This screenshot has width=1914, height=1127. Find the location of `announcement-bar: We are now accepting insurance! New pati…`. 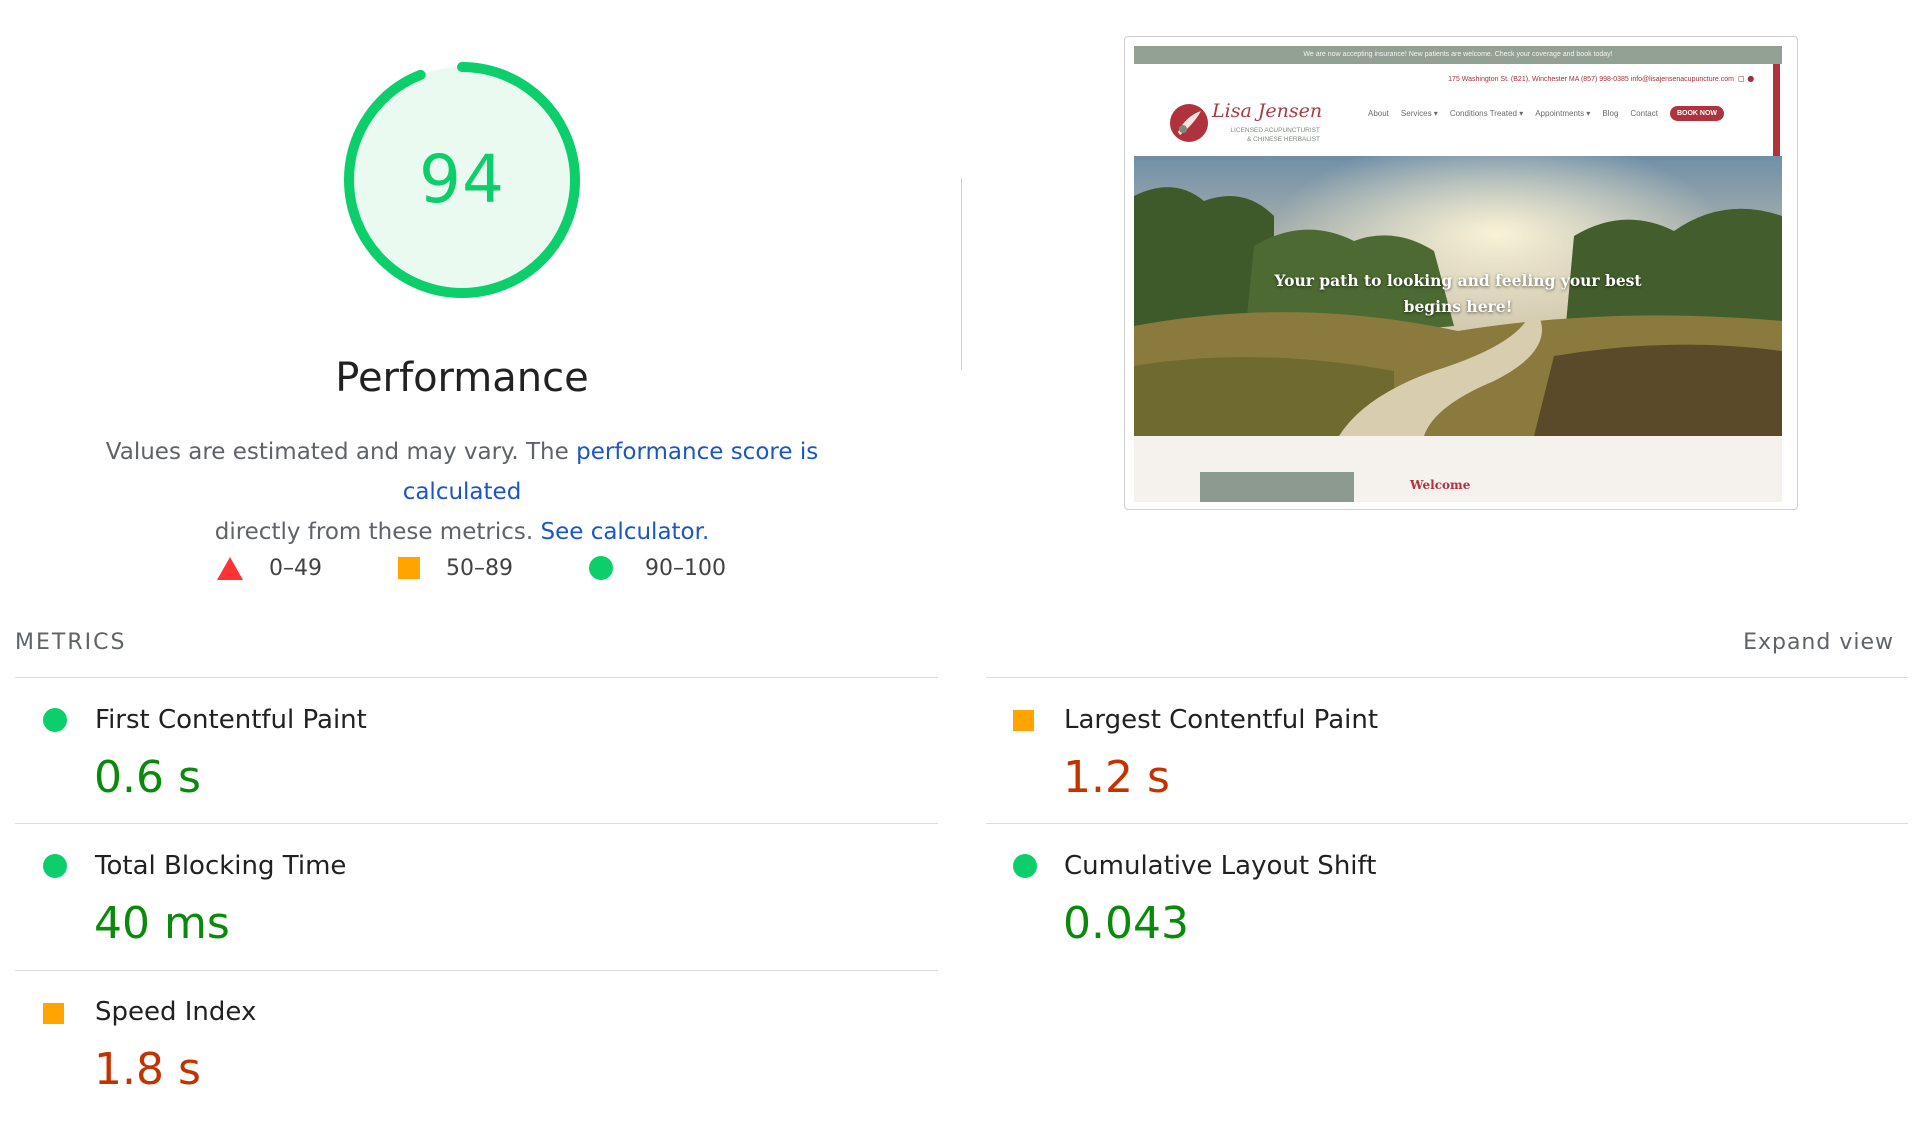

announcement-bar: We are now accepting insurance! New pati… is located at coordinates (1458, 55).